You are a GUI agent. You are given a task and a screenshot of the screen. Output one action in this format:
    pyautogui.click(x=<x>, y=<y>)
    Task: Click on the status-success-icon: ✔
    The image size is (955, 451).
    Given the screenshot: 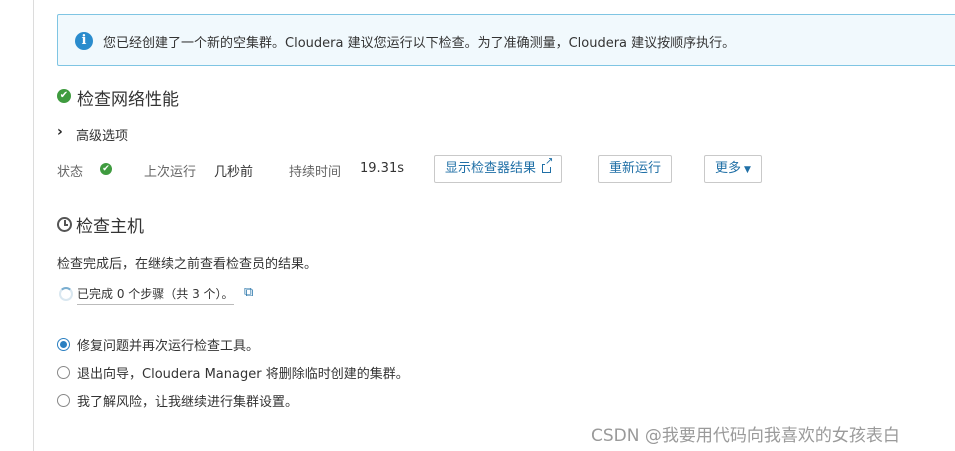 What is the action you would take?
    pyautogui.click(x=106, y=169)
    